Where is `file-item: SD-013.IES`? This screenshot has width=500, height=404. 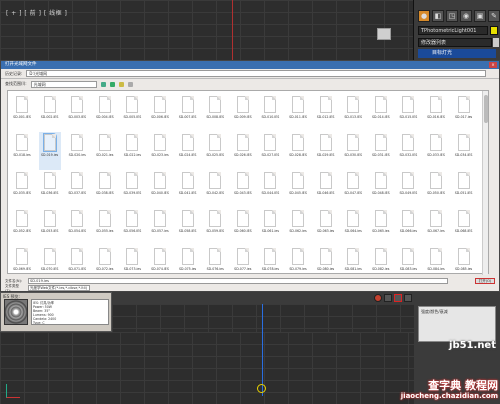
file-item: SD-013.IES is located at coordinates (353, 113).